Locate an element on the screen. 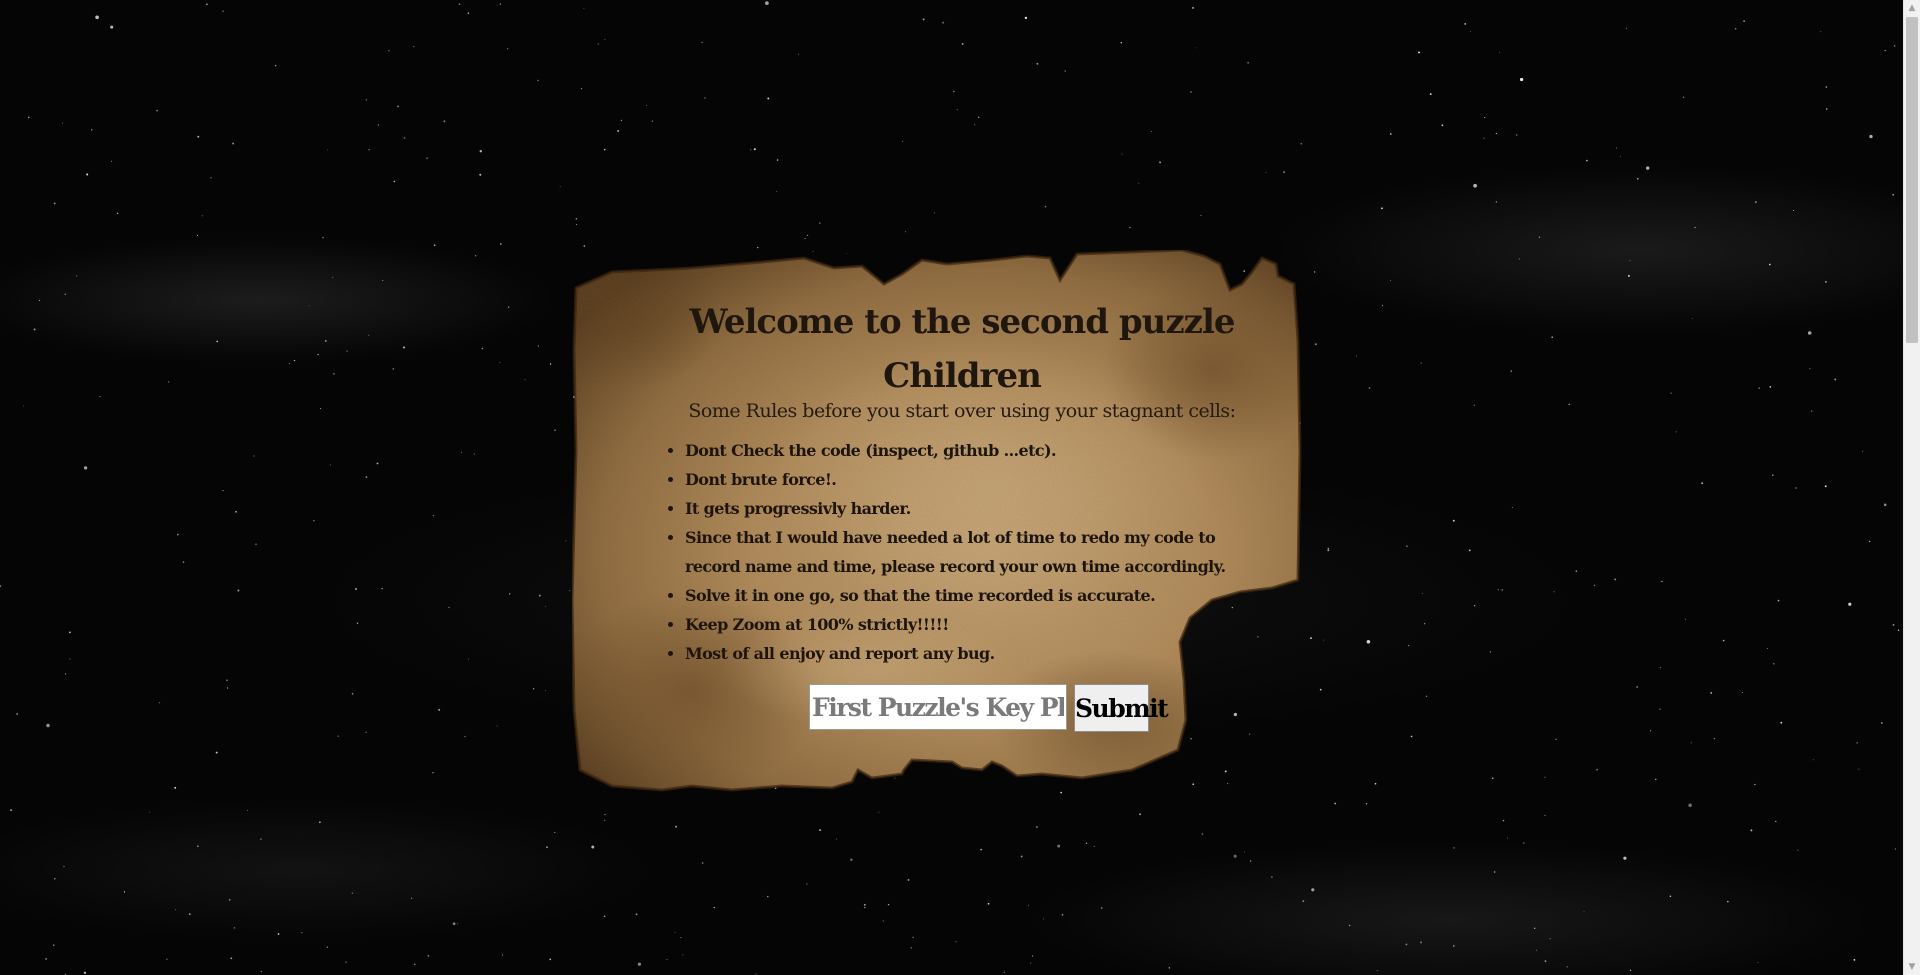 The width and height of the screenshot is (1920, 975). submit-button: Submit is located at coordinates (1121, 708).